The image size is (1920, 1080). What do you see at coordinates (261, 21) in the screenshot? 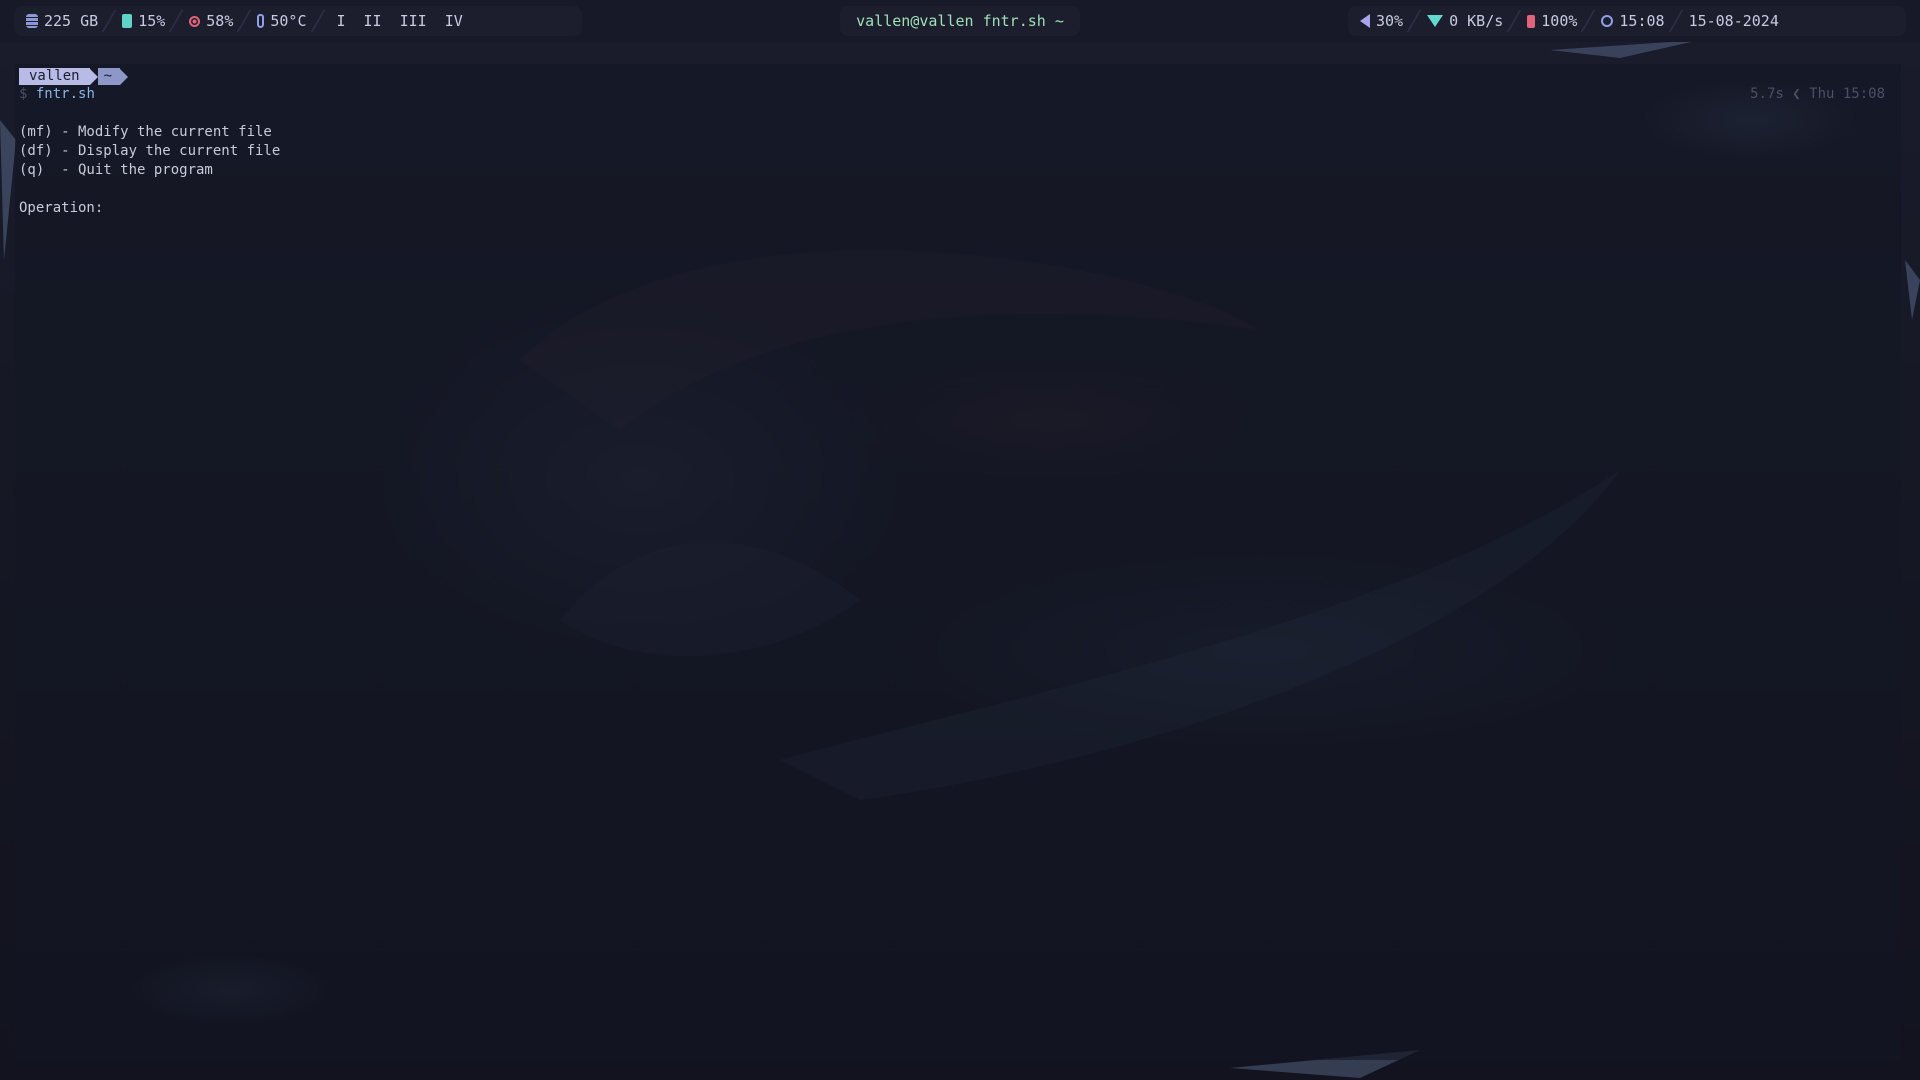
I see `thermometer-icon` at bounding box center [261, 21].